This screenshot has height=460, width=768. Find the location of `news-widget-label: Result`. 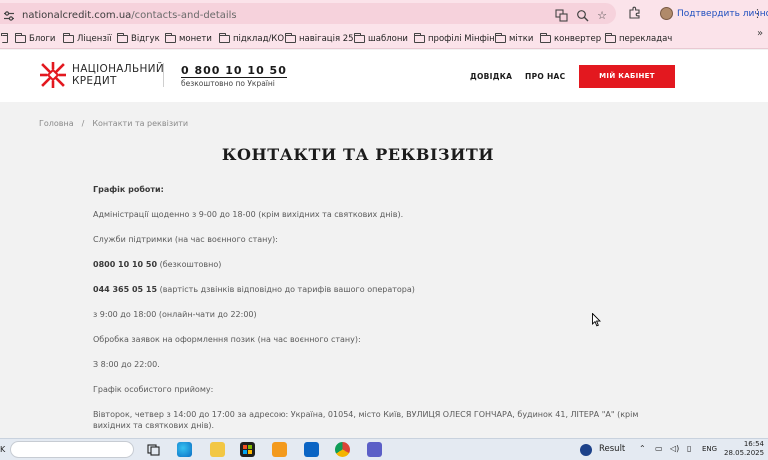

news-widget-label: Result is located at coordinates (612, 449).